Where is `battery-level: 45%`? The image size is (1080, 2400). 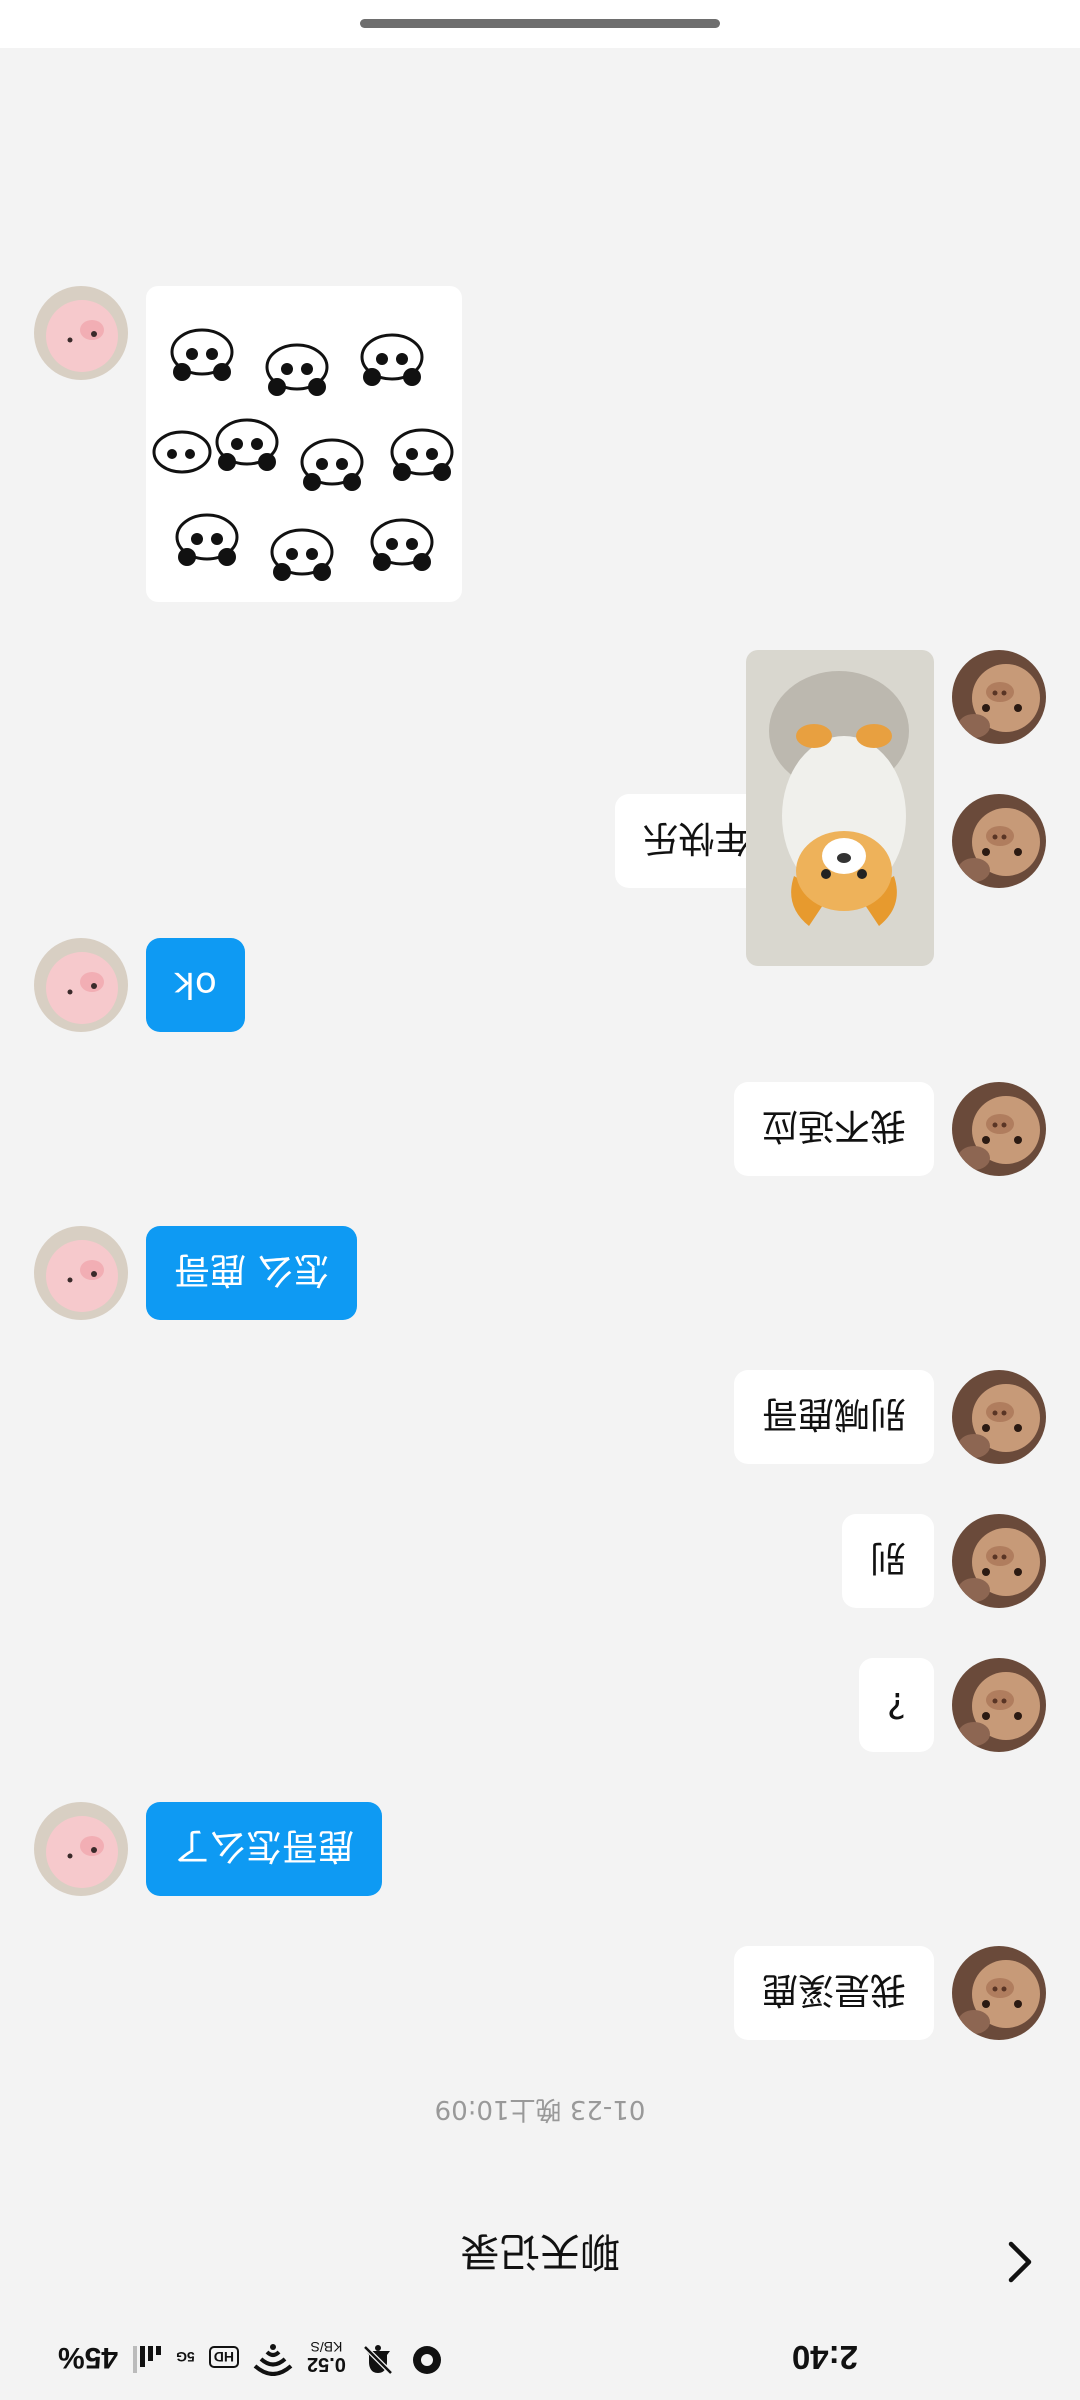
battery-level: 45% is located at coordinates (88, 2358).